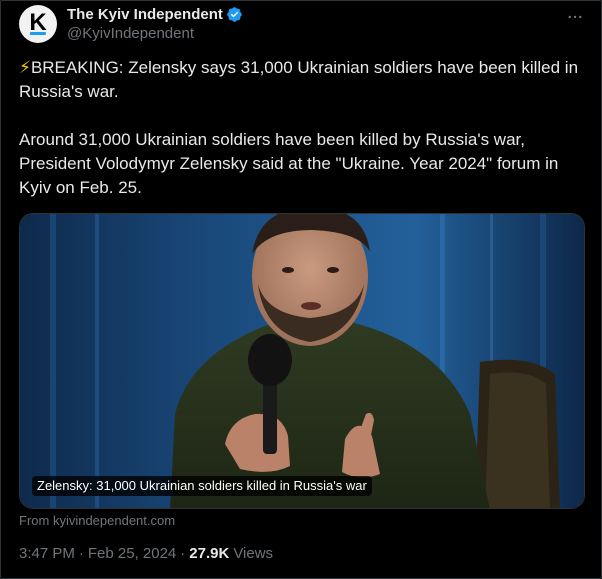 The height and width of the screenshot is (579, 602). I want to click on handle: @KyivIndependent, so click(155, 34).